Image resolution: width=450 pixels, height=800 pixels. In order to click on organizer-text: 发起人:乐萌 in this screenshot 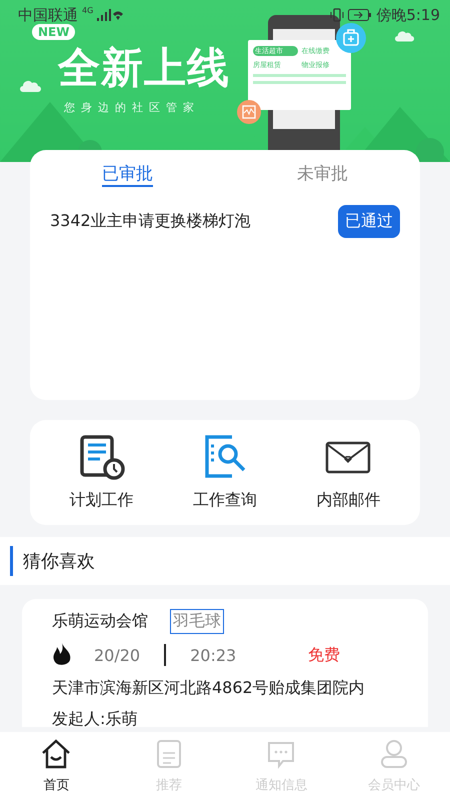, I will do `click(95, 719)`.